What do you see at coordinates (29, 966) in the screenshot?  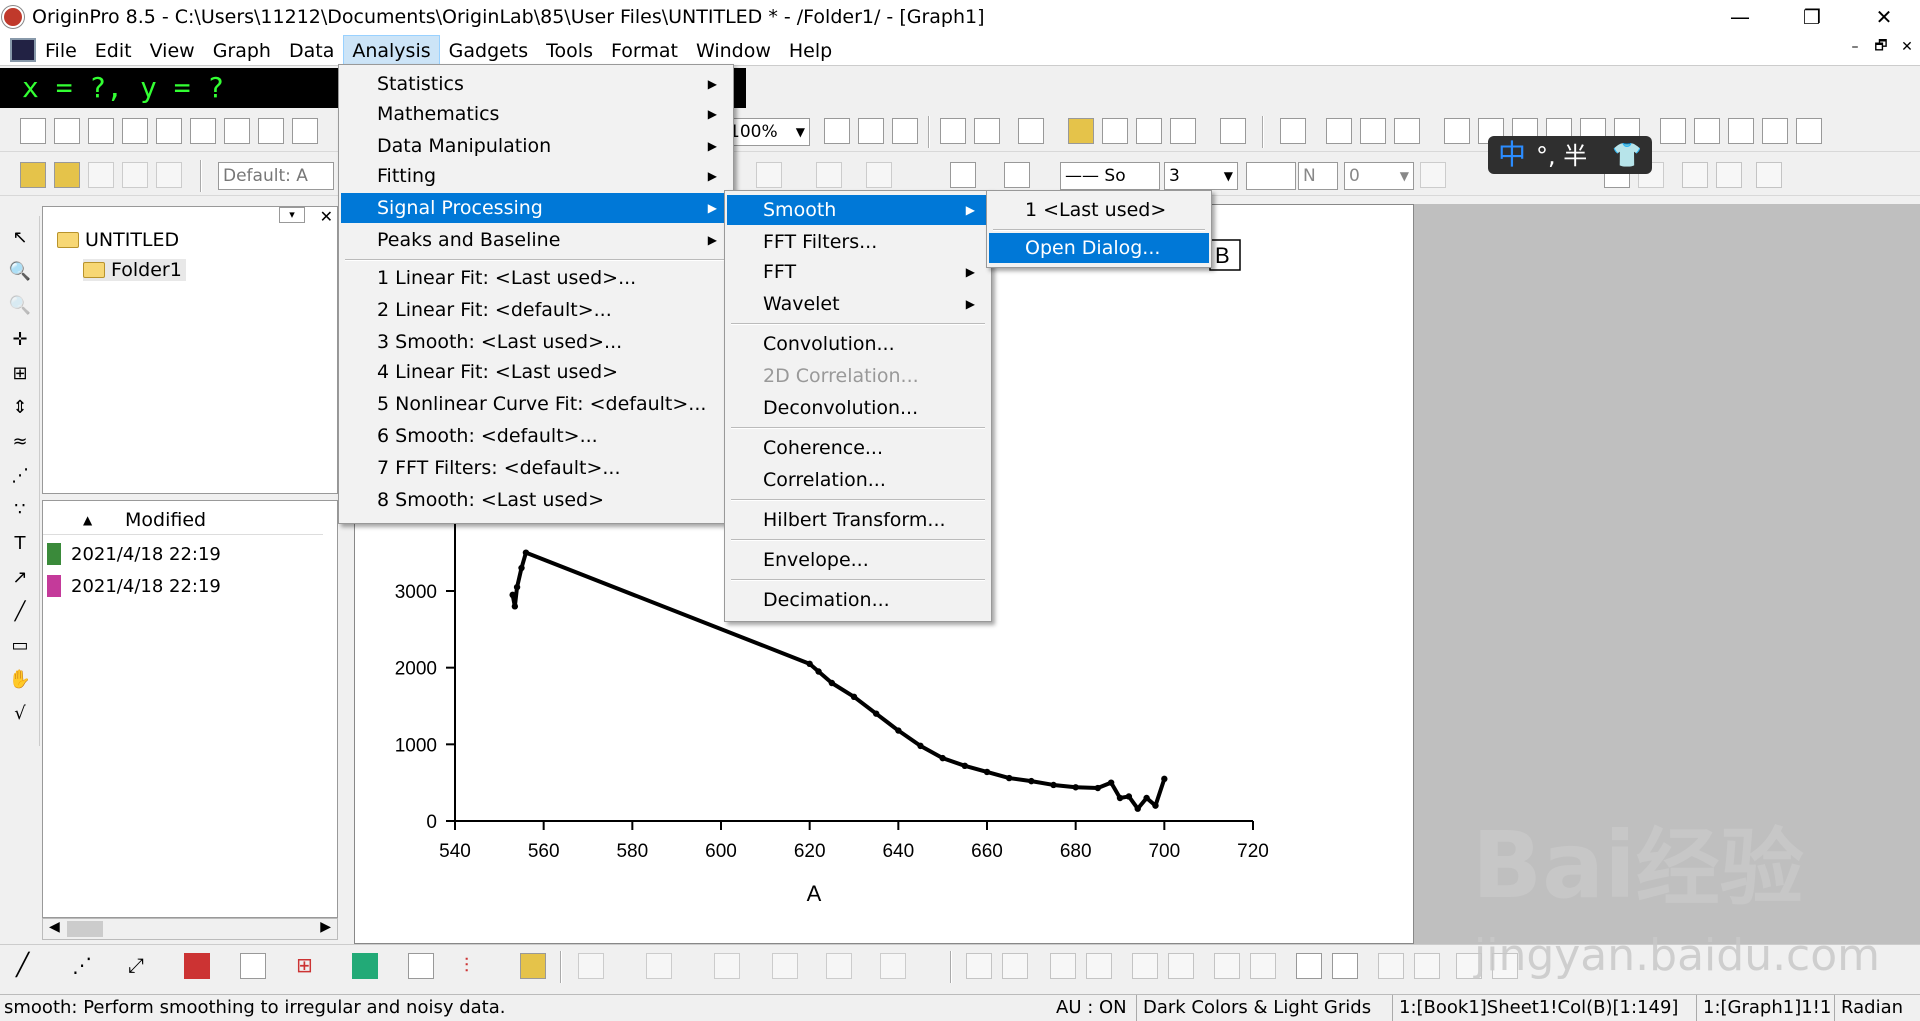 I see `line-plot-icon: ╱` at bounding box center [29, 966].